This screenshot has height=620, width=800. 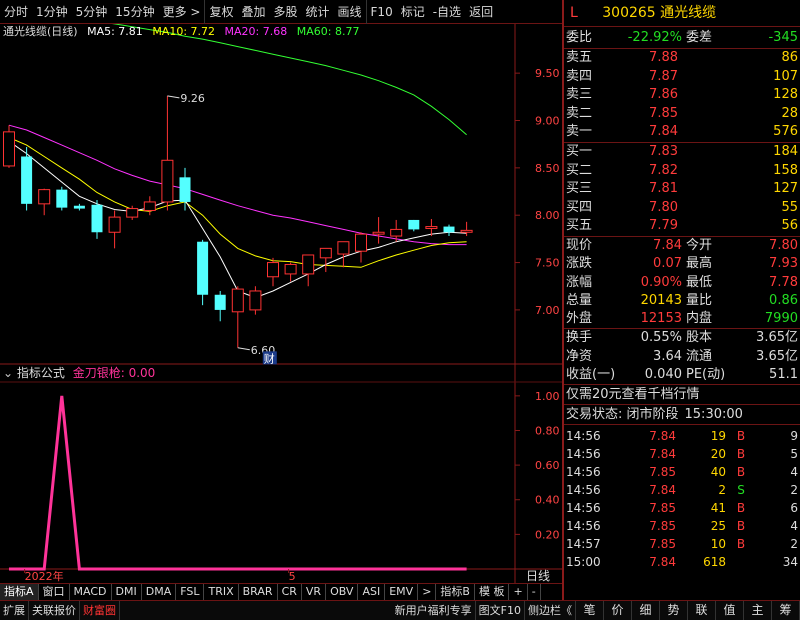 I want to click on bid-price: 7.82, so click(x=648, y=171).